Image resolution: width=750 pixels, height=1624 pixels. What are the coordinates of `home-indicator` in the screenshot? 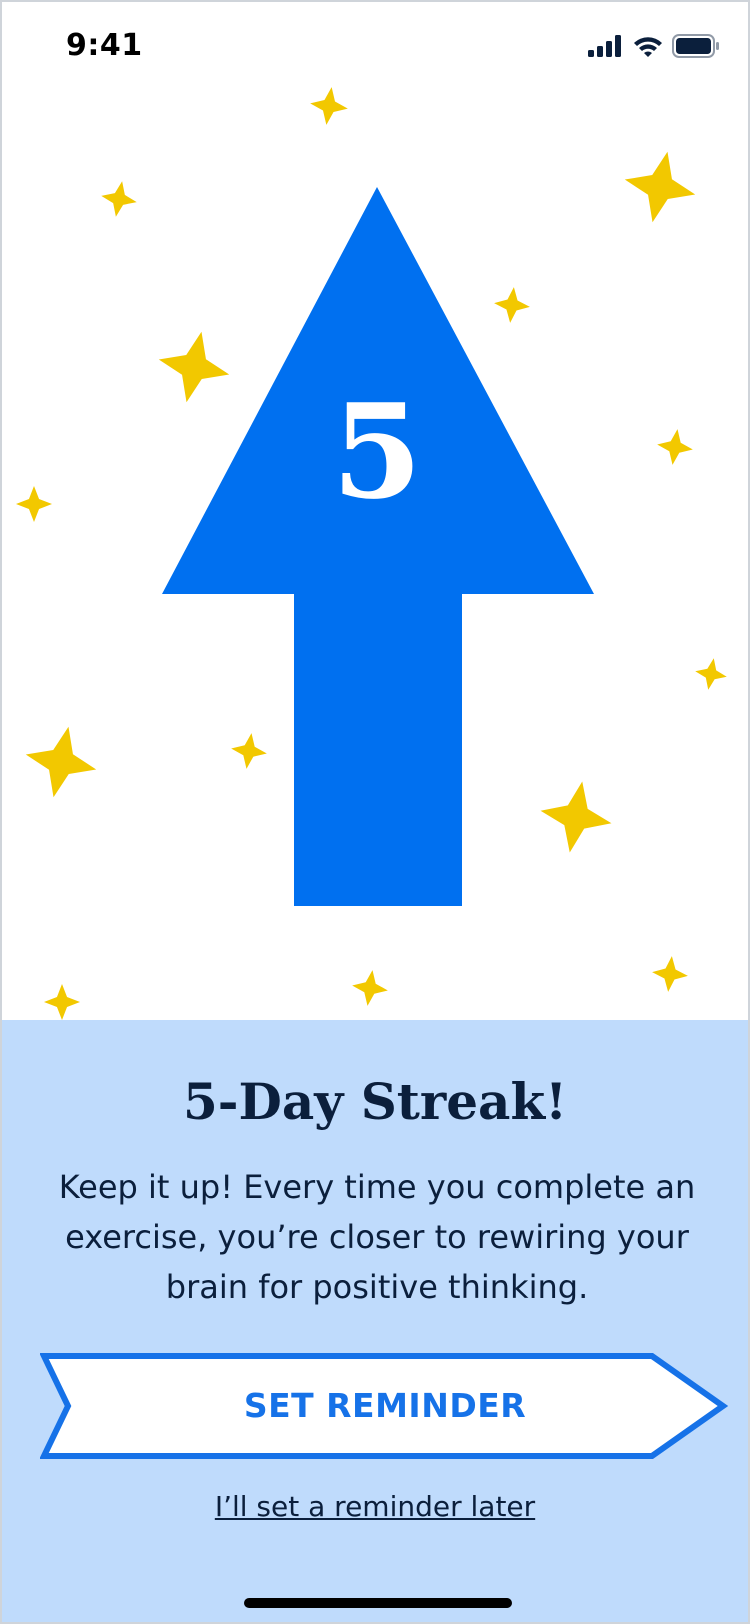 It's located at (378, 1603).